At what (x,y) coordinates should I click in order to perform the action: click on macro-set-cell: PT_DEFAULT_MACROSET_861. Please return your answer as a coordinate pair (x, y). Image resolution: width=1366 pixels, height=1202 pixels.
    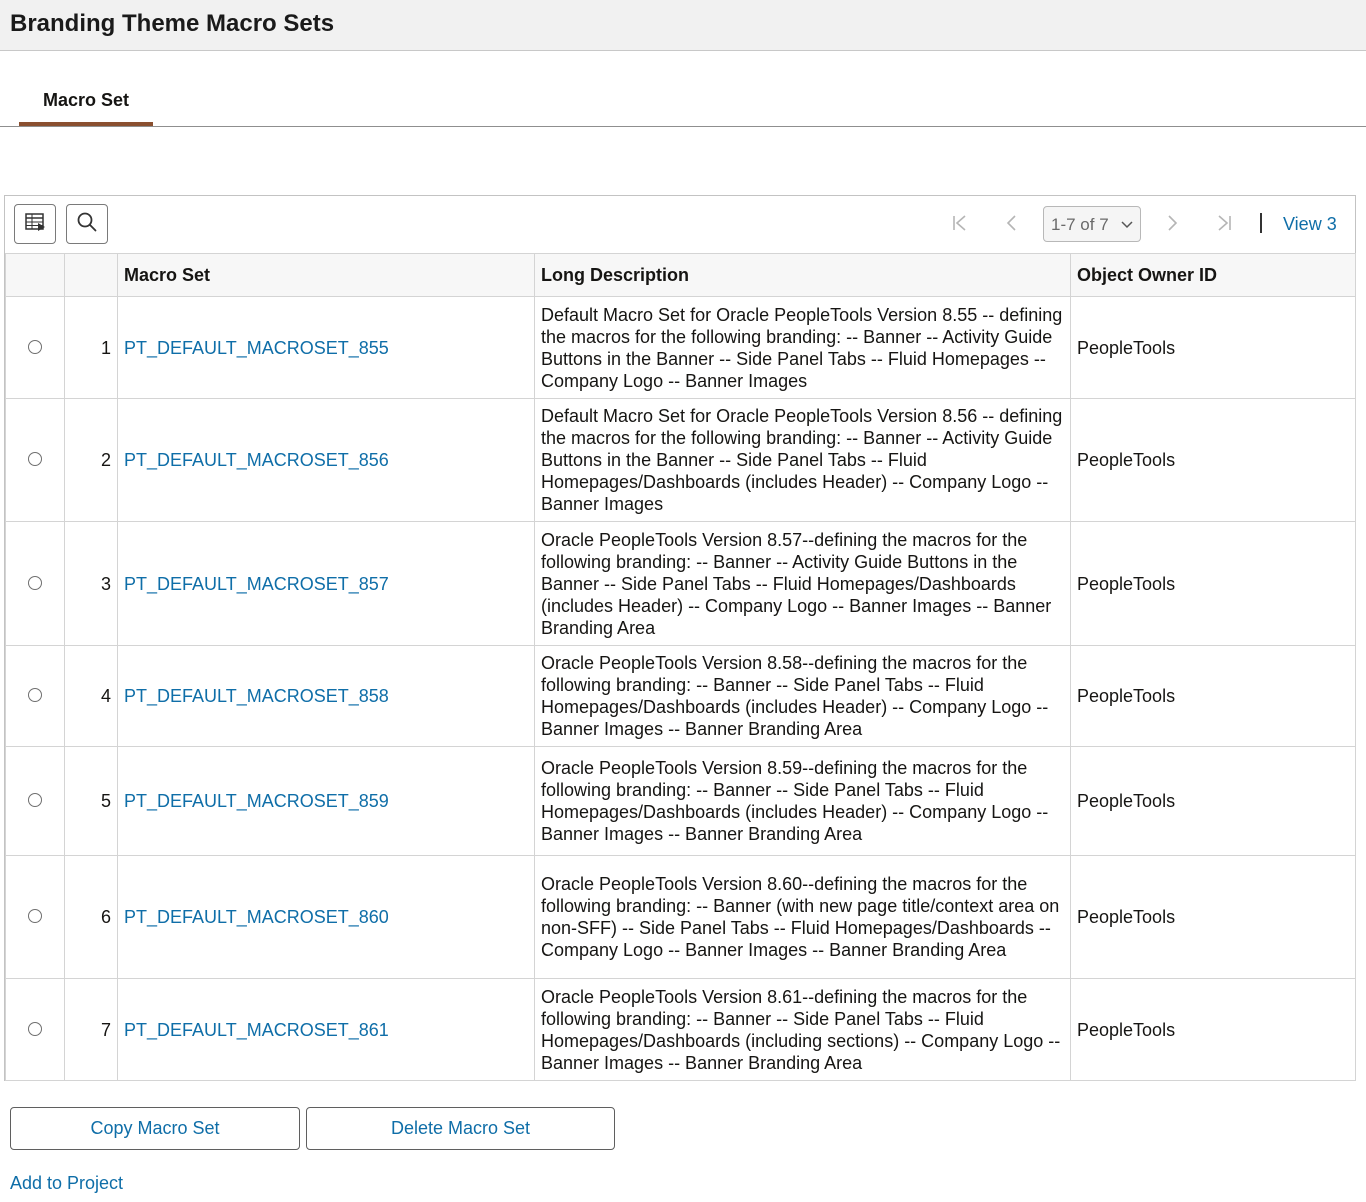
    Looking at the image, I should click on (326, 1029).